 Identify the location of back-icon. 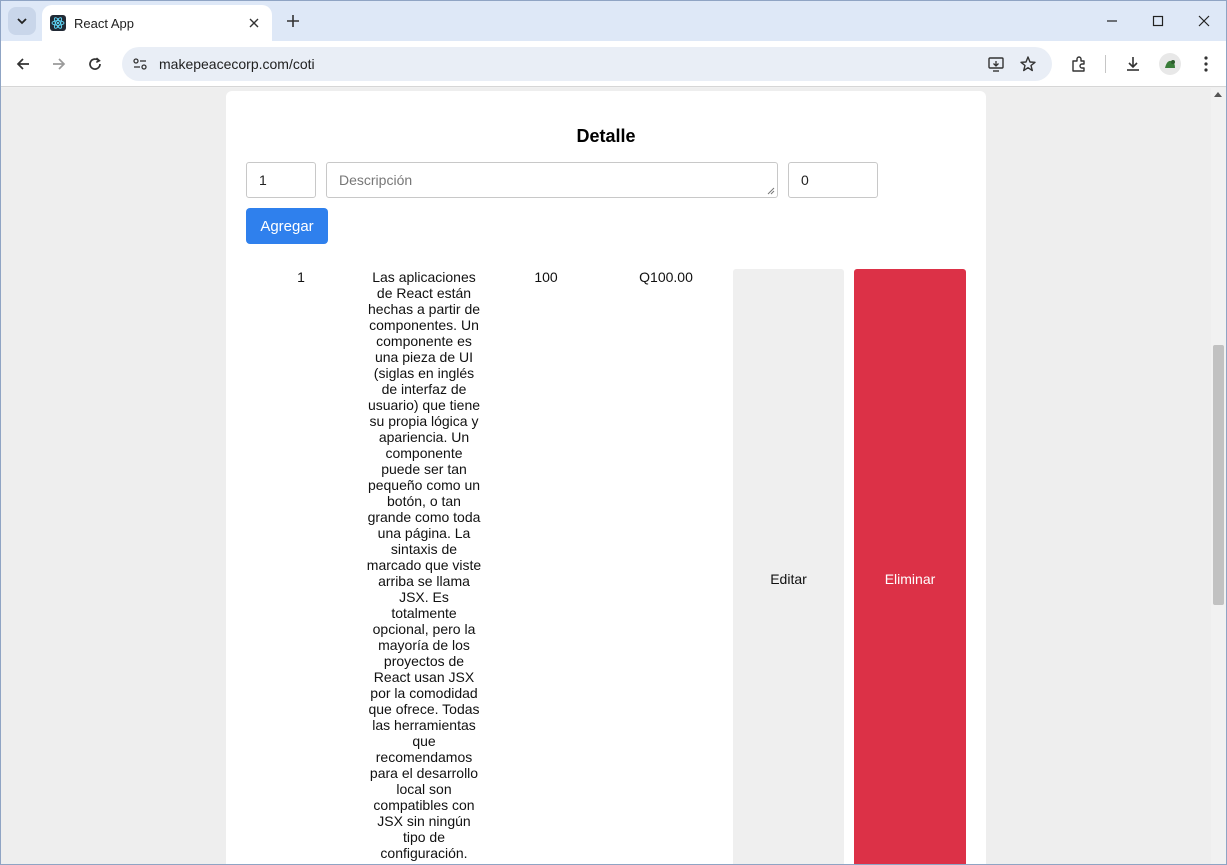
(23, 64).